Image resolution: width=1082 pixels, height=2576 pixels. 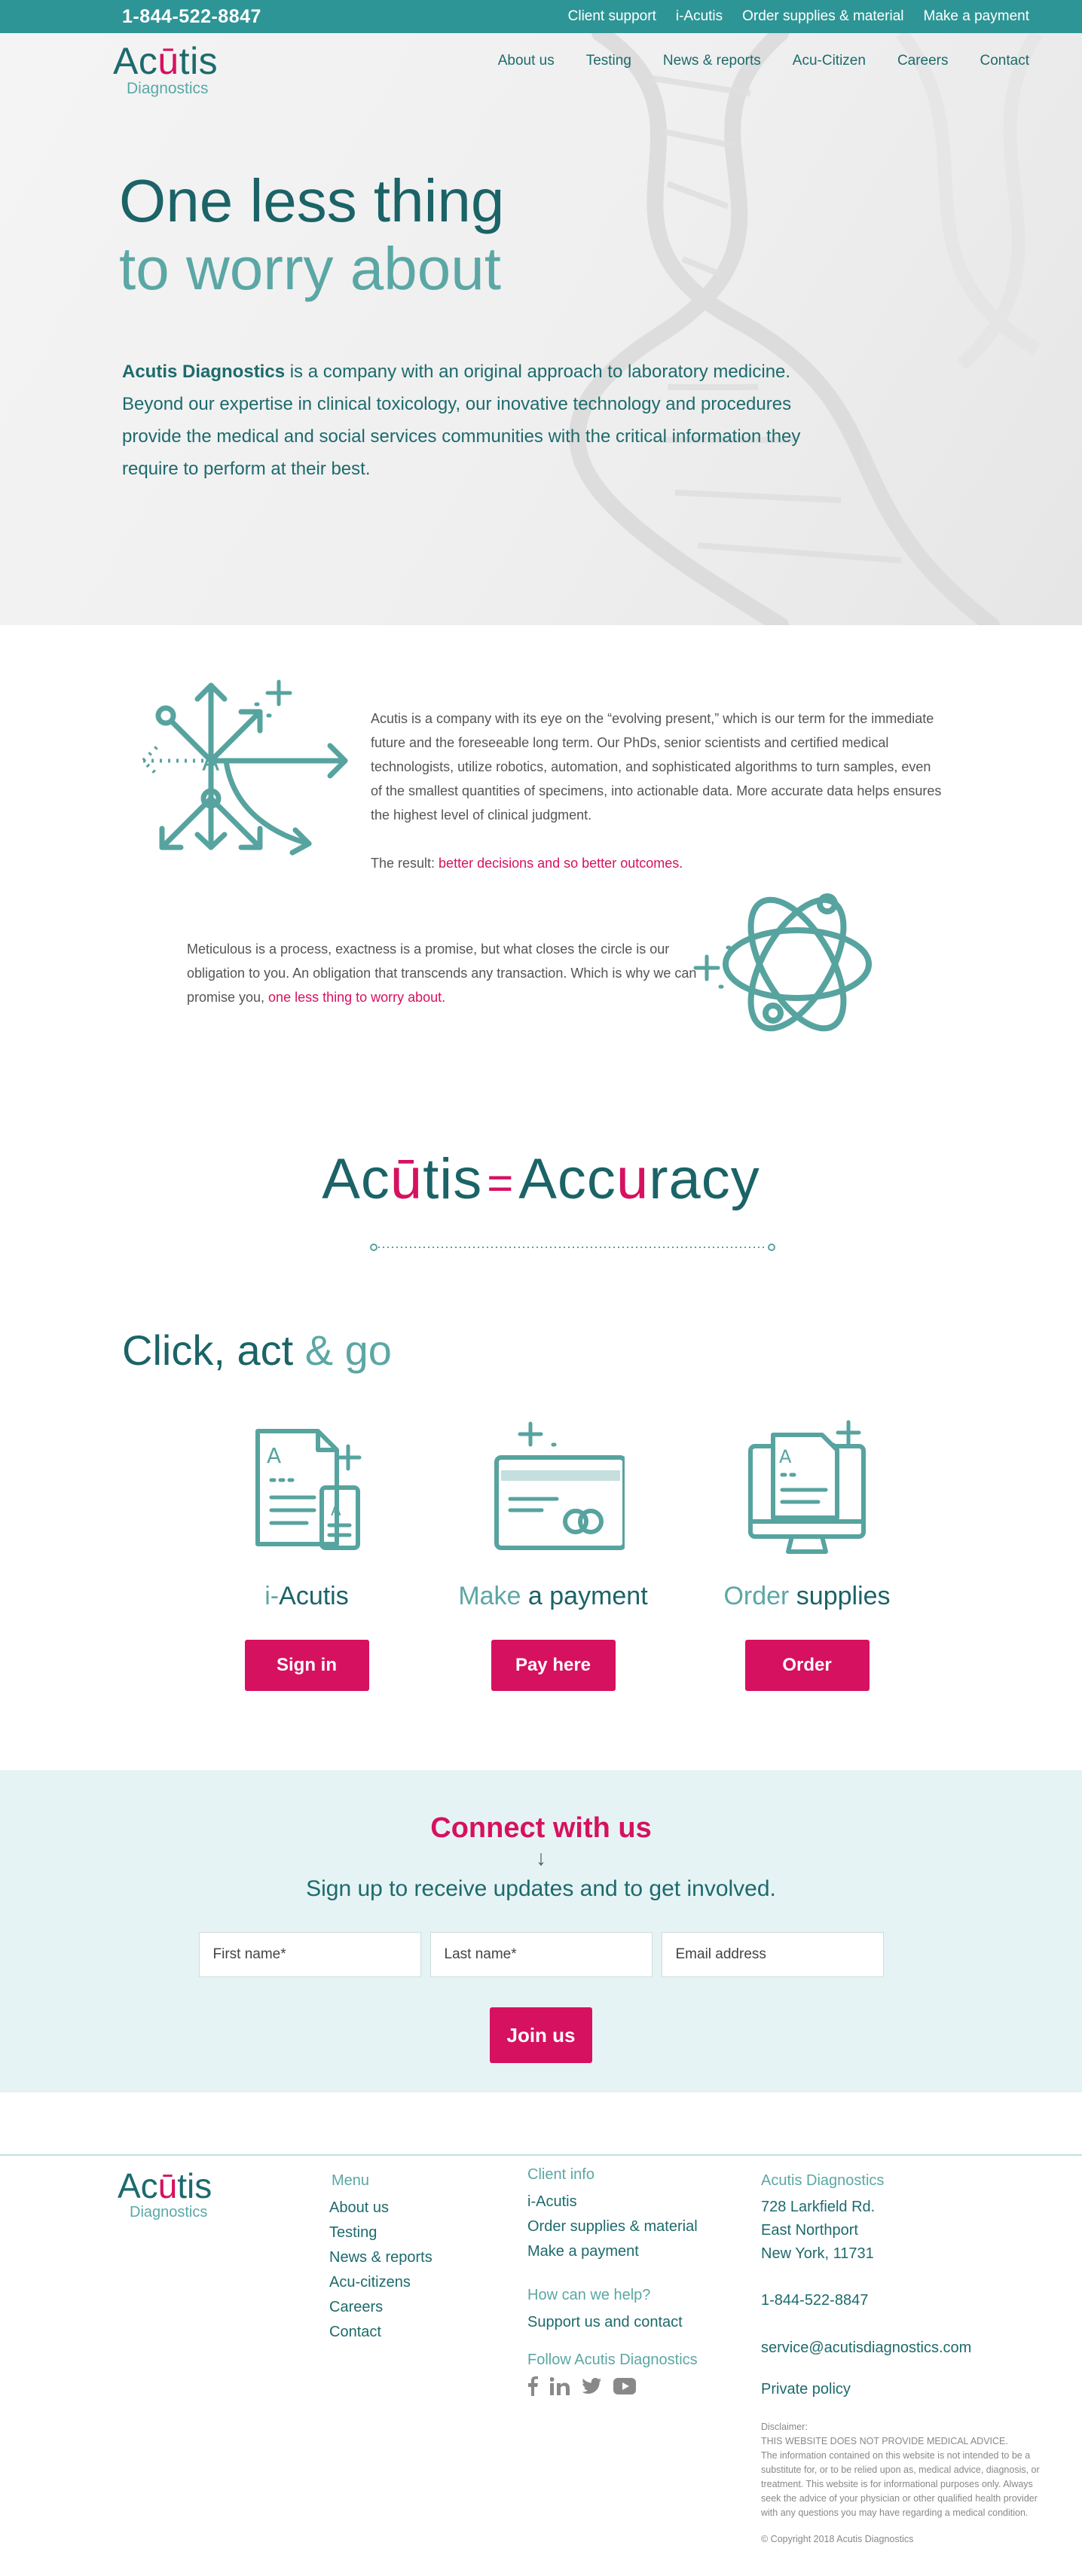 I want to click on footer-link-contact: Contact, so click(x=380, y=2333).